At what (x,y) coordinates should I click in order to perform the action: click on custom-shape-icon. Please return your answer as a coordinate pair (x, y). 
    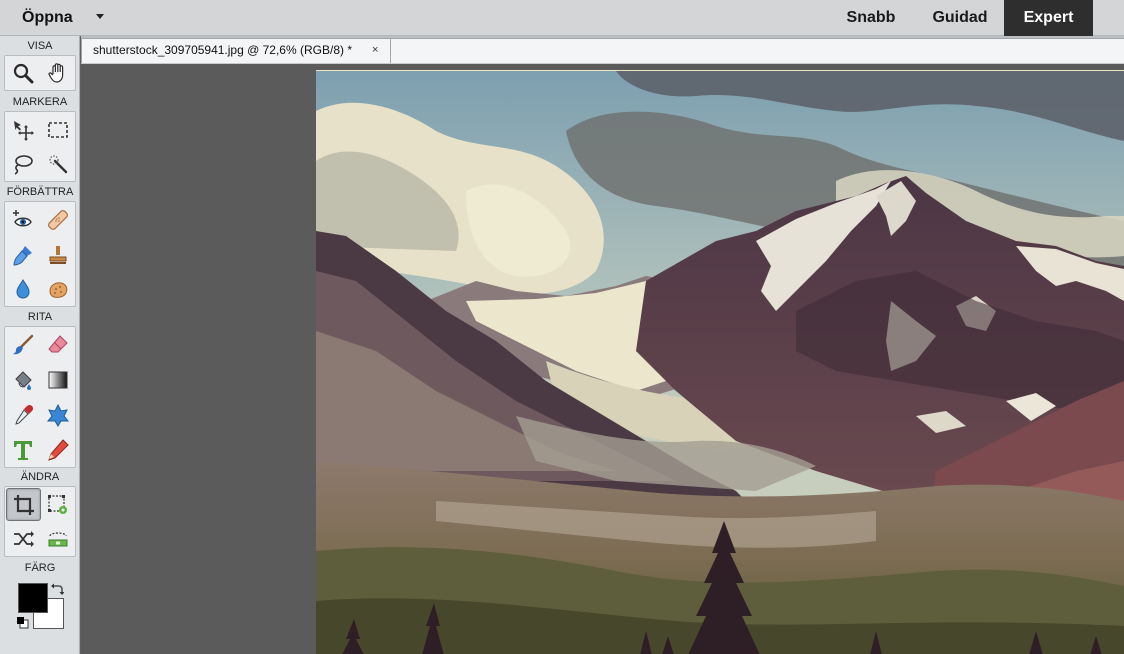
    Looking at the image, I should click on (58, 415).